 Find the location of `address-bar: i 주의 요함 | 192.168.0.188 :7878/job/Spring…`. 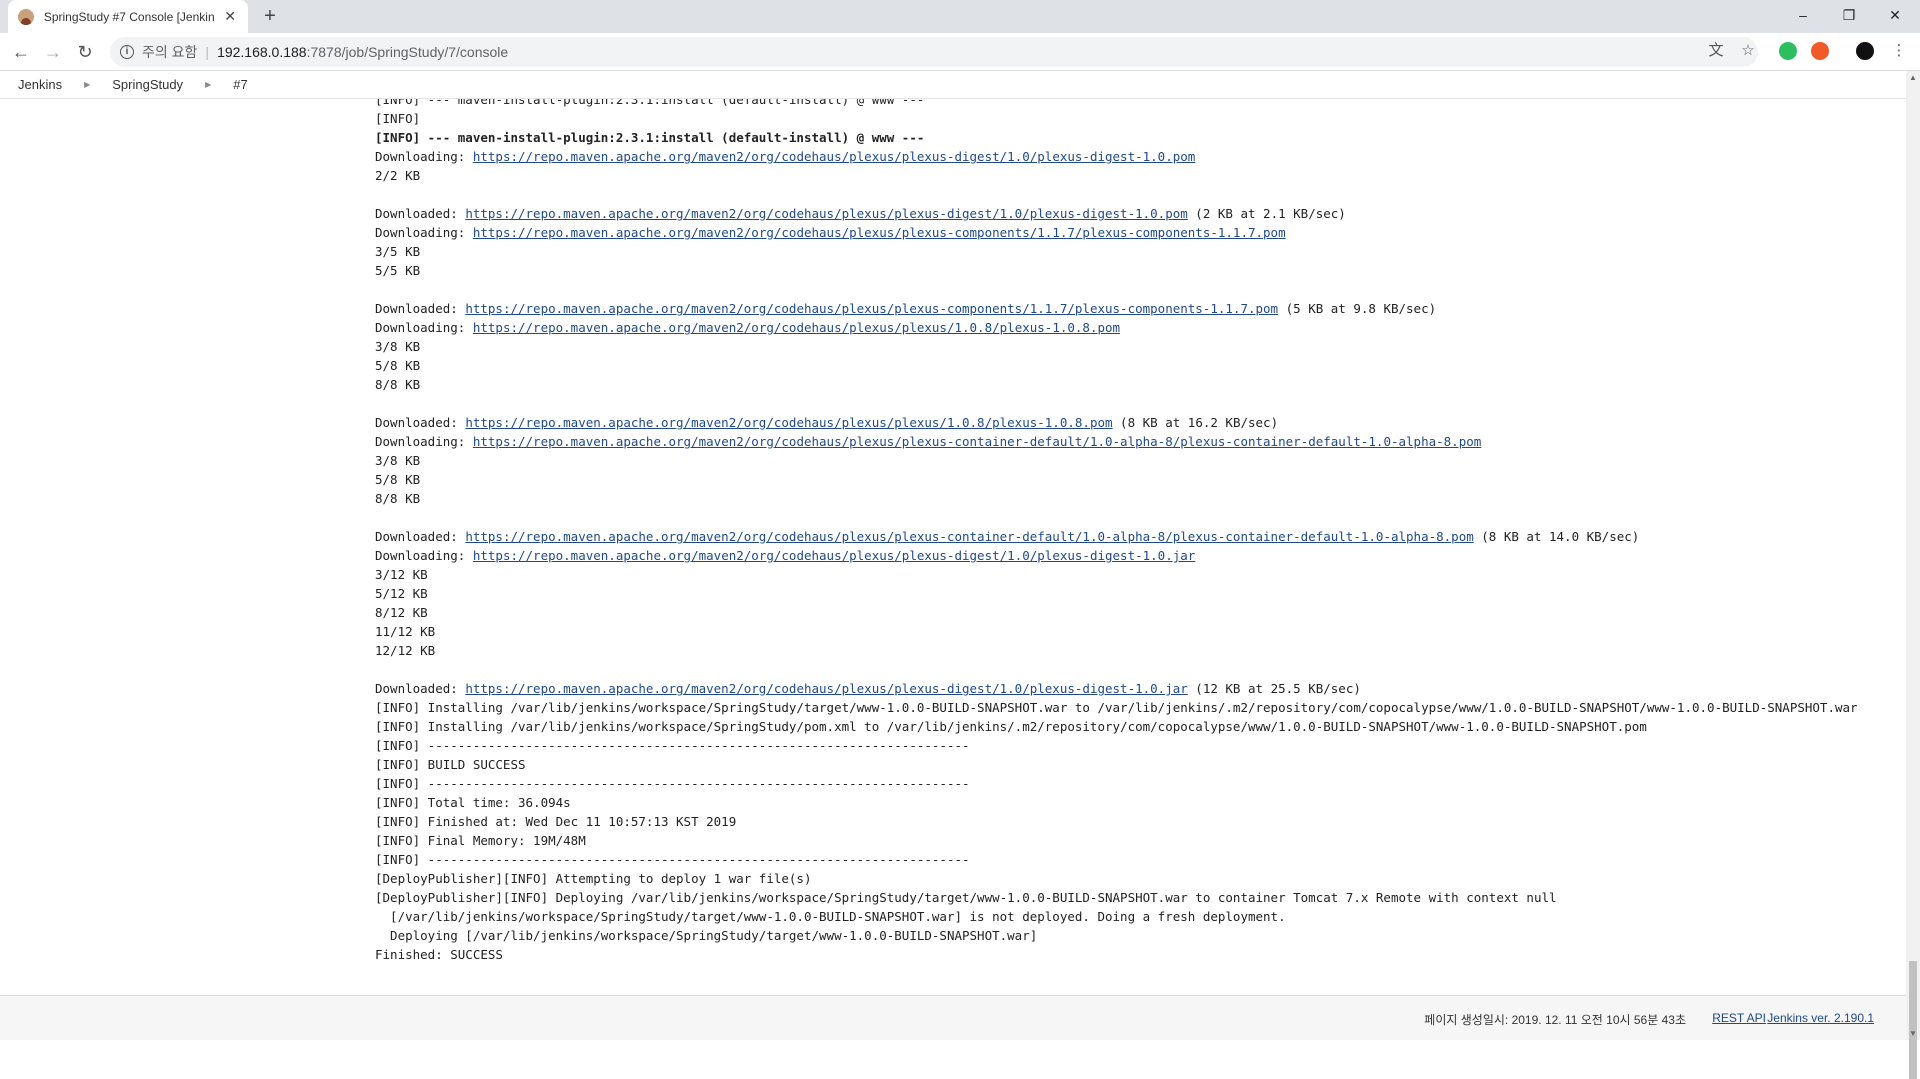

address-bar: i 주의 요함 | 192.168.0.188 :7878/job/Spring… is located at coordinates (934, 52).